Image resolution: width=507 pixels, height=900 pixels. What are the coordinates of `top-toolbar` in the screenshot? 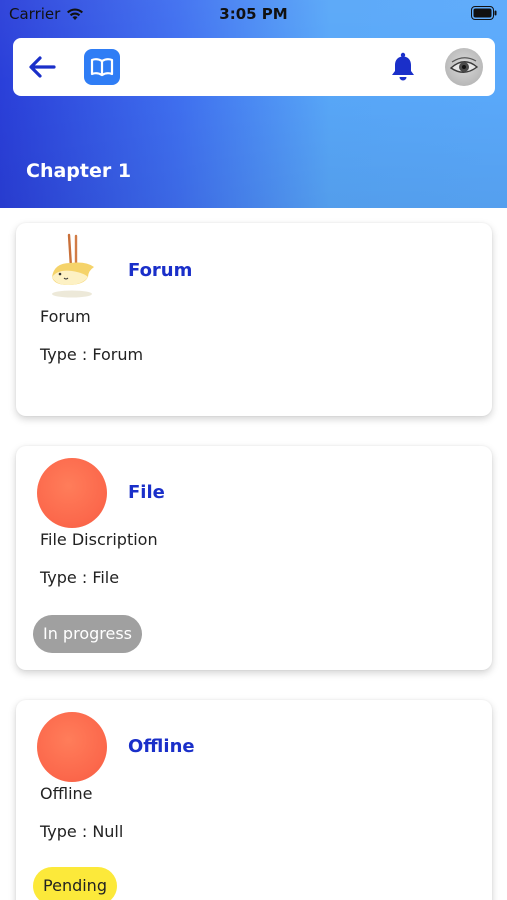 It's located at (254, 67).